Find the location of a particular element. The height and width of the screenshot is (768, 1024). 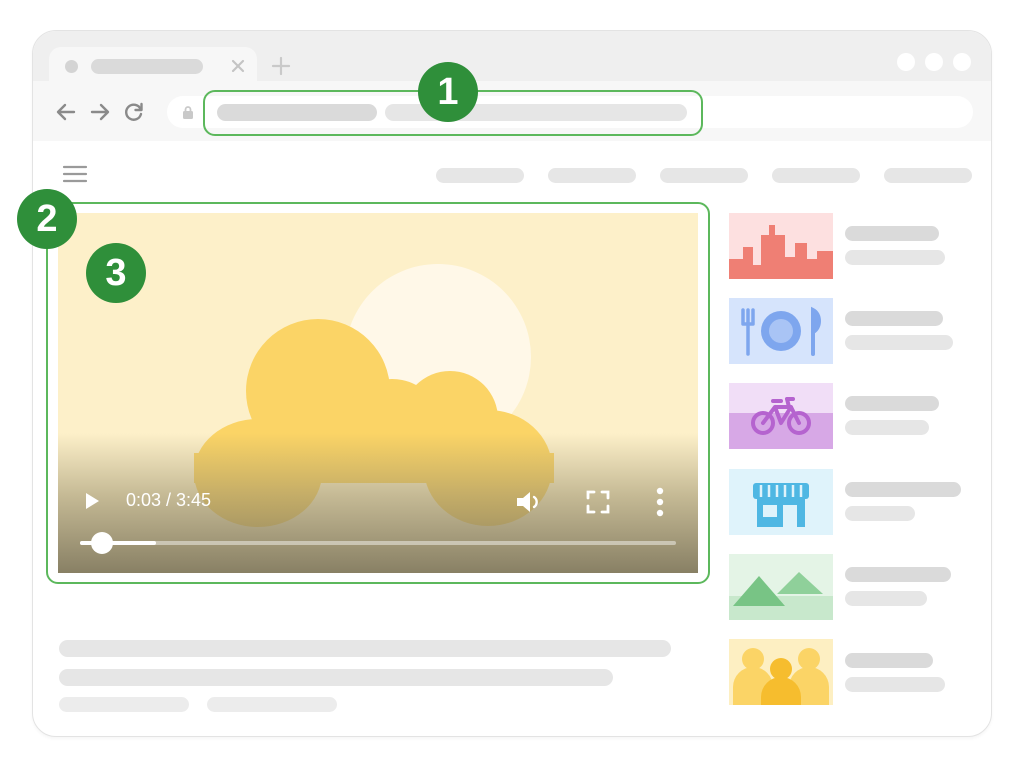

plate-cutlery-icon is located at coordinates (781, 331).